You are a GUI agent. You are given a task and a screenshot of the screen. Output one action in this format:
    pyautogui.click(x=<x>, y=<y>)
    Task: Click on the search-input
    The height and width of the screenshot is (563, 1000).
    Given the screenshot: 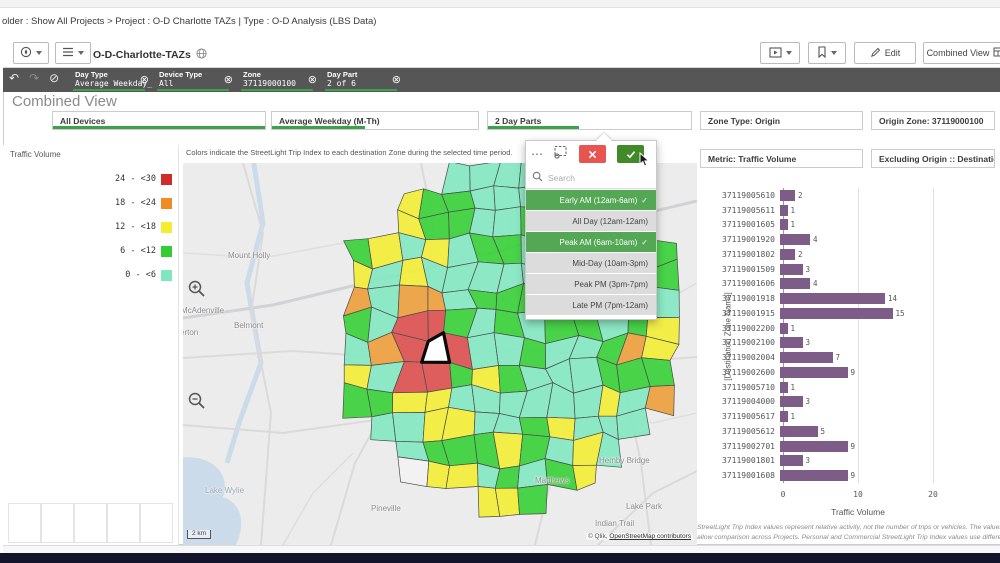 What is the action you would take?
    pyautogui.click(x=593, y=177)
    